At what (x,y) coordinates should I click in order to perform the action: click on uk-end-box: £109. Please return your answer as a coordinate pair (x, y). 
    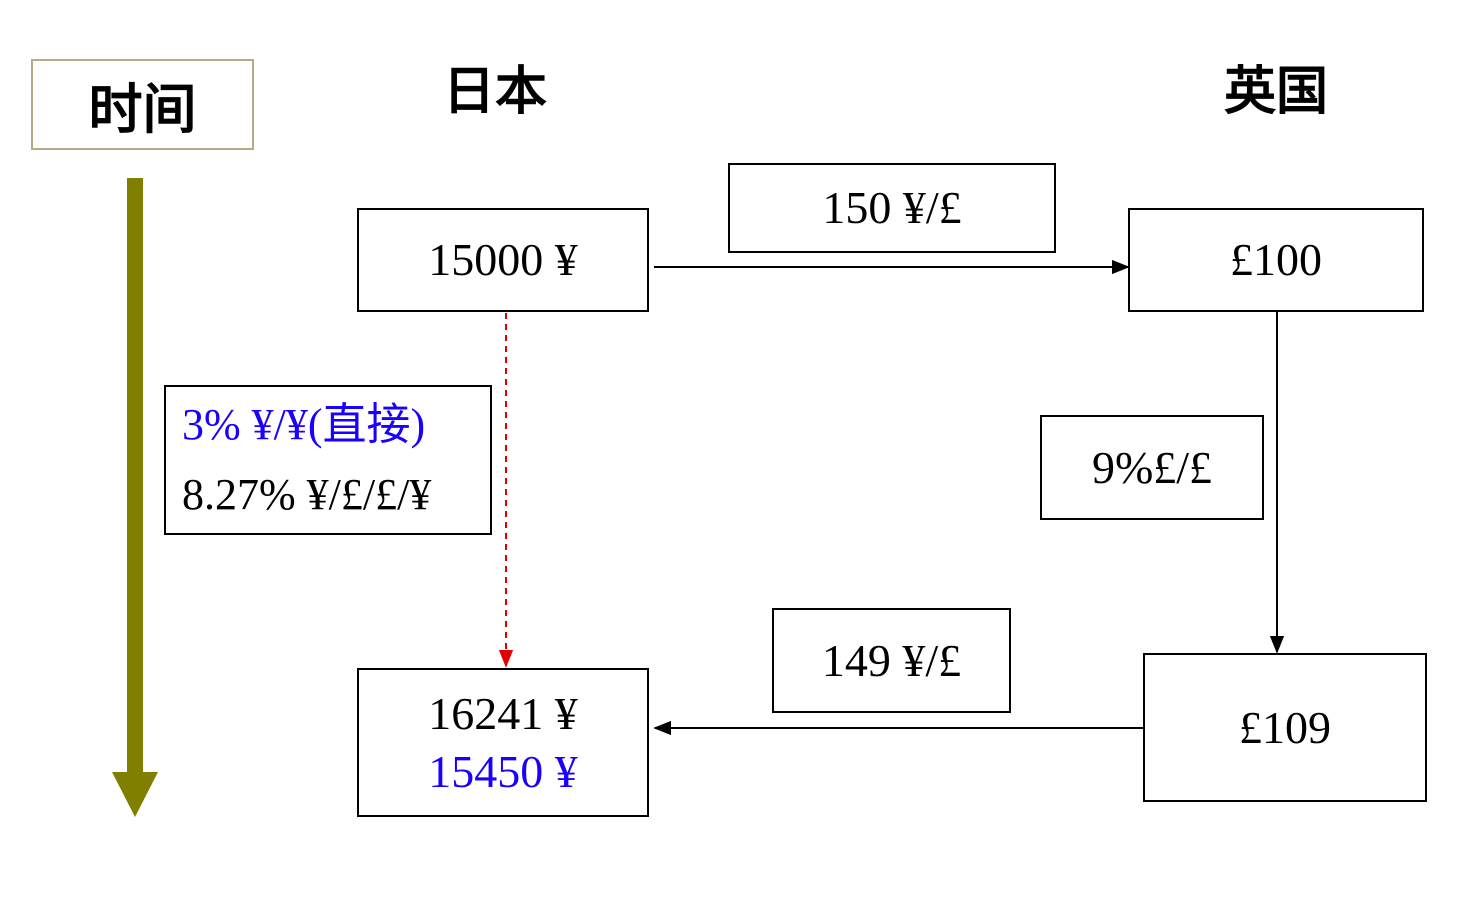
    Looking at the image, I should click on (1285, 727).